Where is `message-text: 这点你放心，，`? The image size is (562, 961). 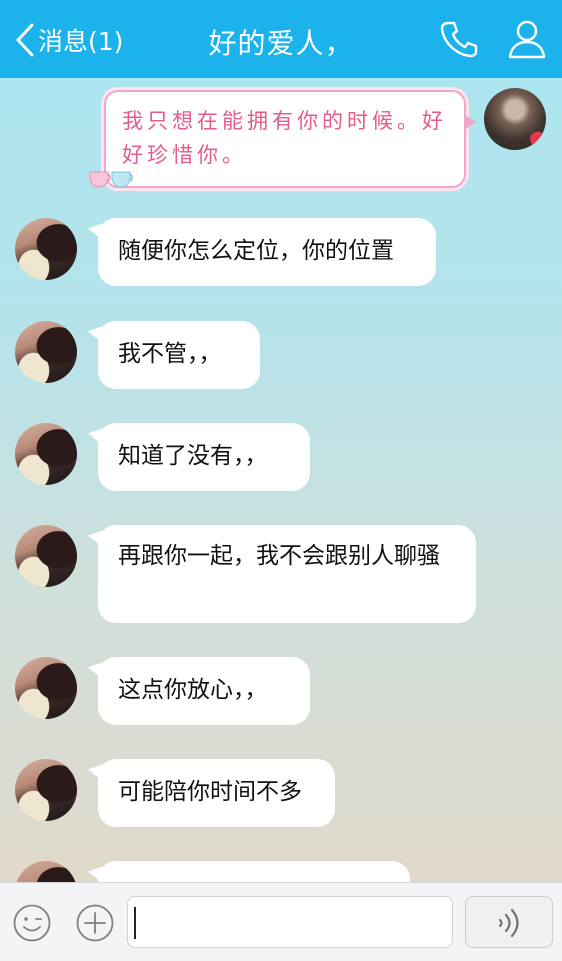 message-text: 这点你放心，， is located at coordinates (193, 690).